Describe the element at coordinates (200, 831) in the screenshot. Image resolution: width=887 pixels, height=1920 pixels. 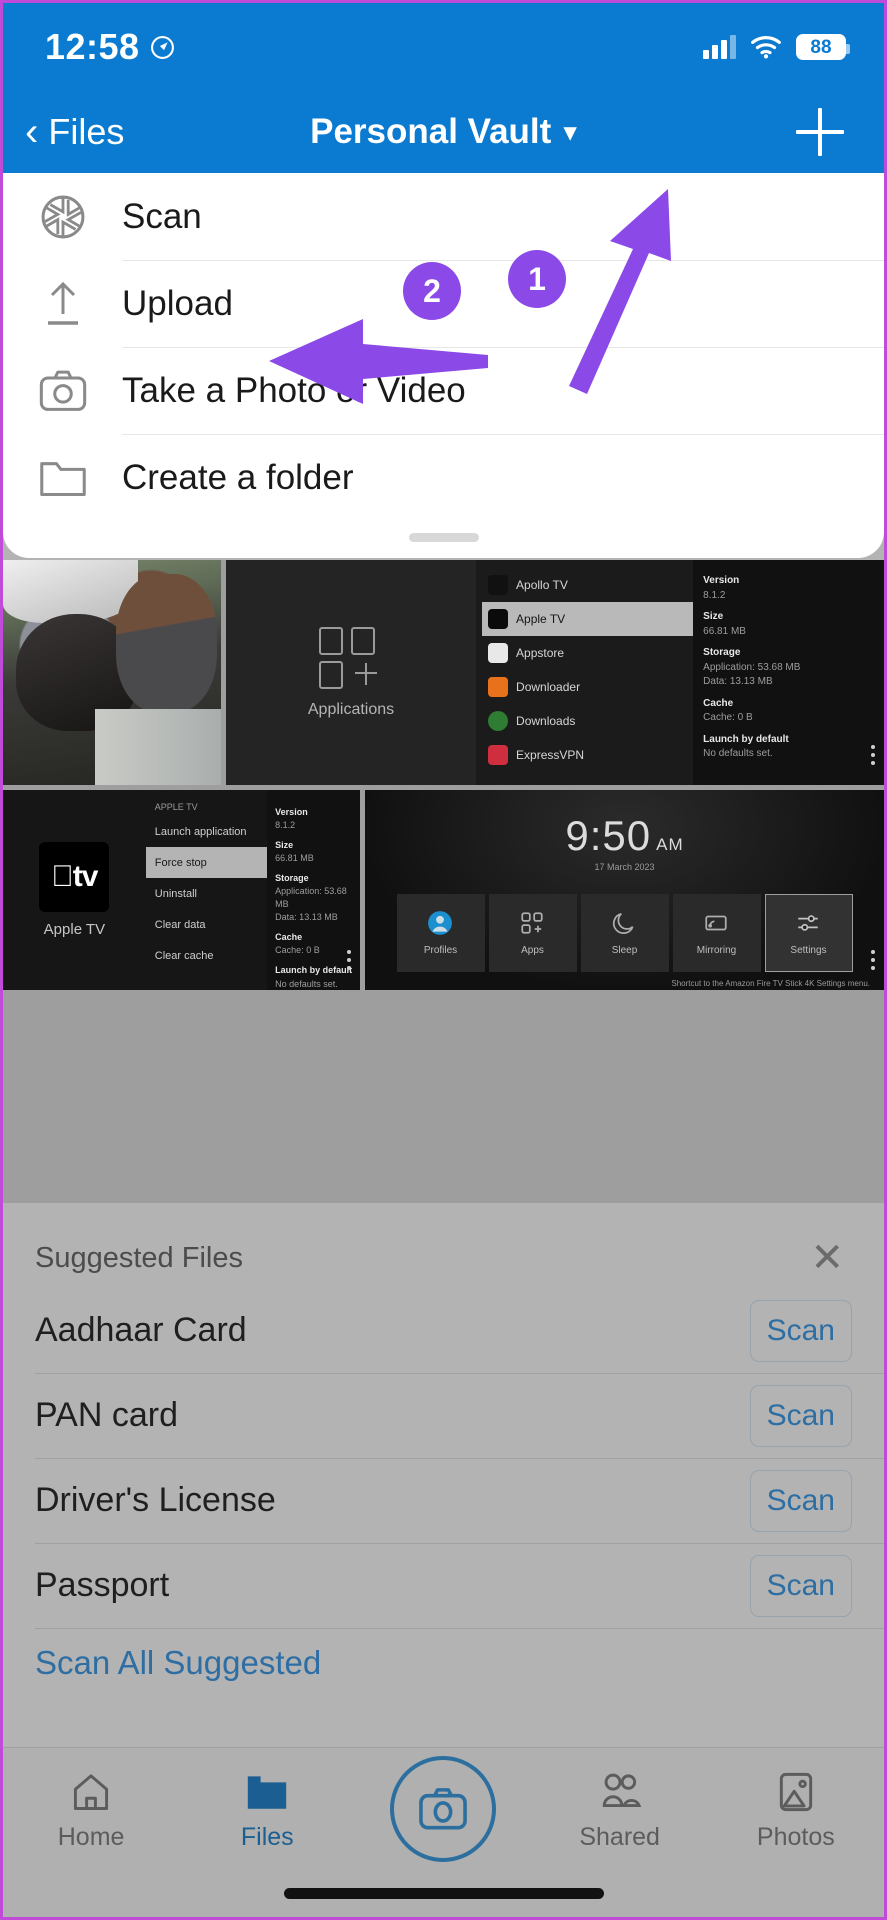
I see `appletv-option: Launch application` at that location.